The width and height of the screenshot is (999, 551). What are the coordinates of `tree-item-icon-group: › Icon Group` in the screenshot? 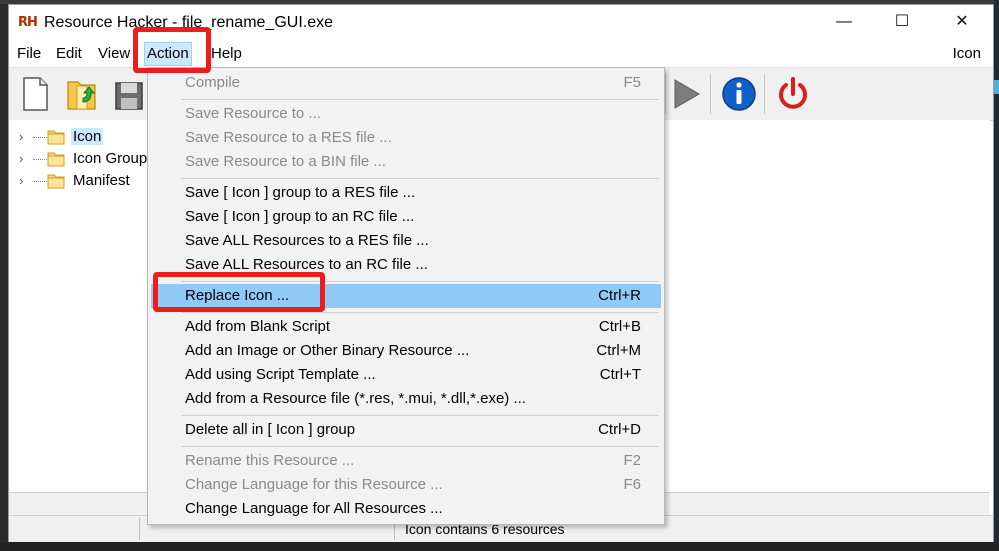 It's located at (79, 159).